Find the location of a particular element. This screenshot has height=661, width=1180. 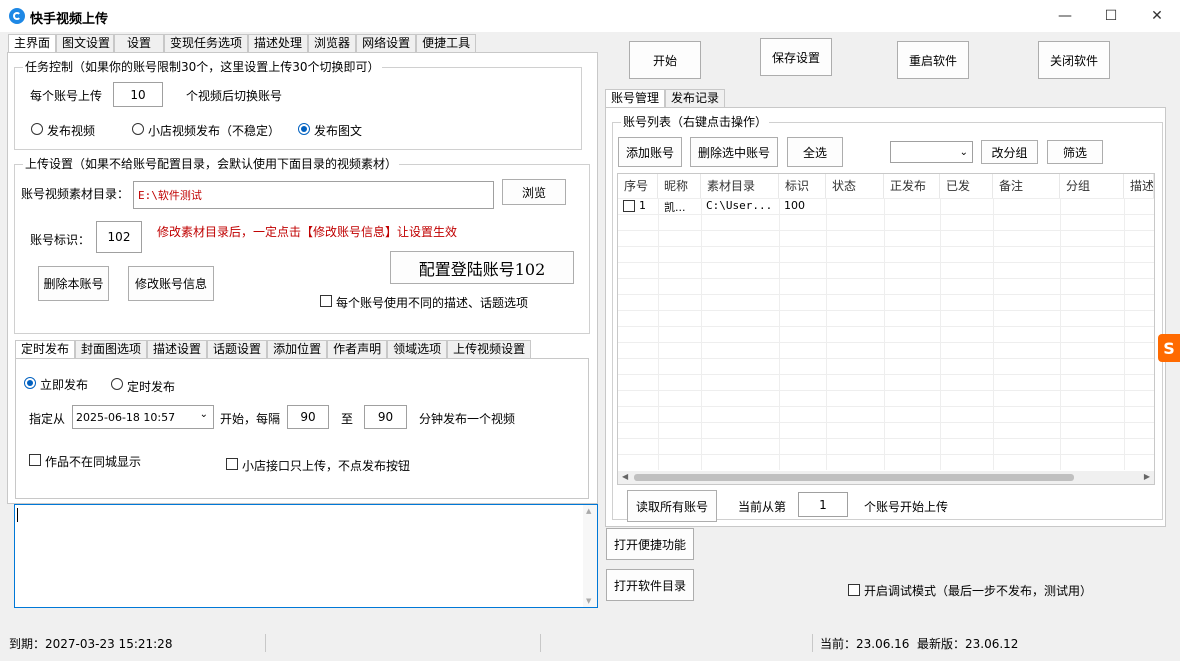

change-group-button: 改分组 is located at coordinates (1009, 152).